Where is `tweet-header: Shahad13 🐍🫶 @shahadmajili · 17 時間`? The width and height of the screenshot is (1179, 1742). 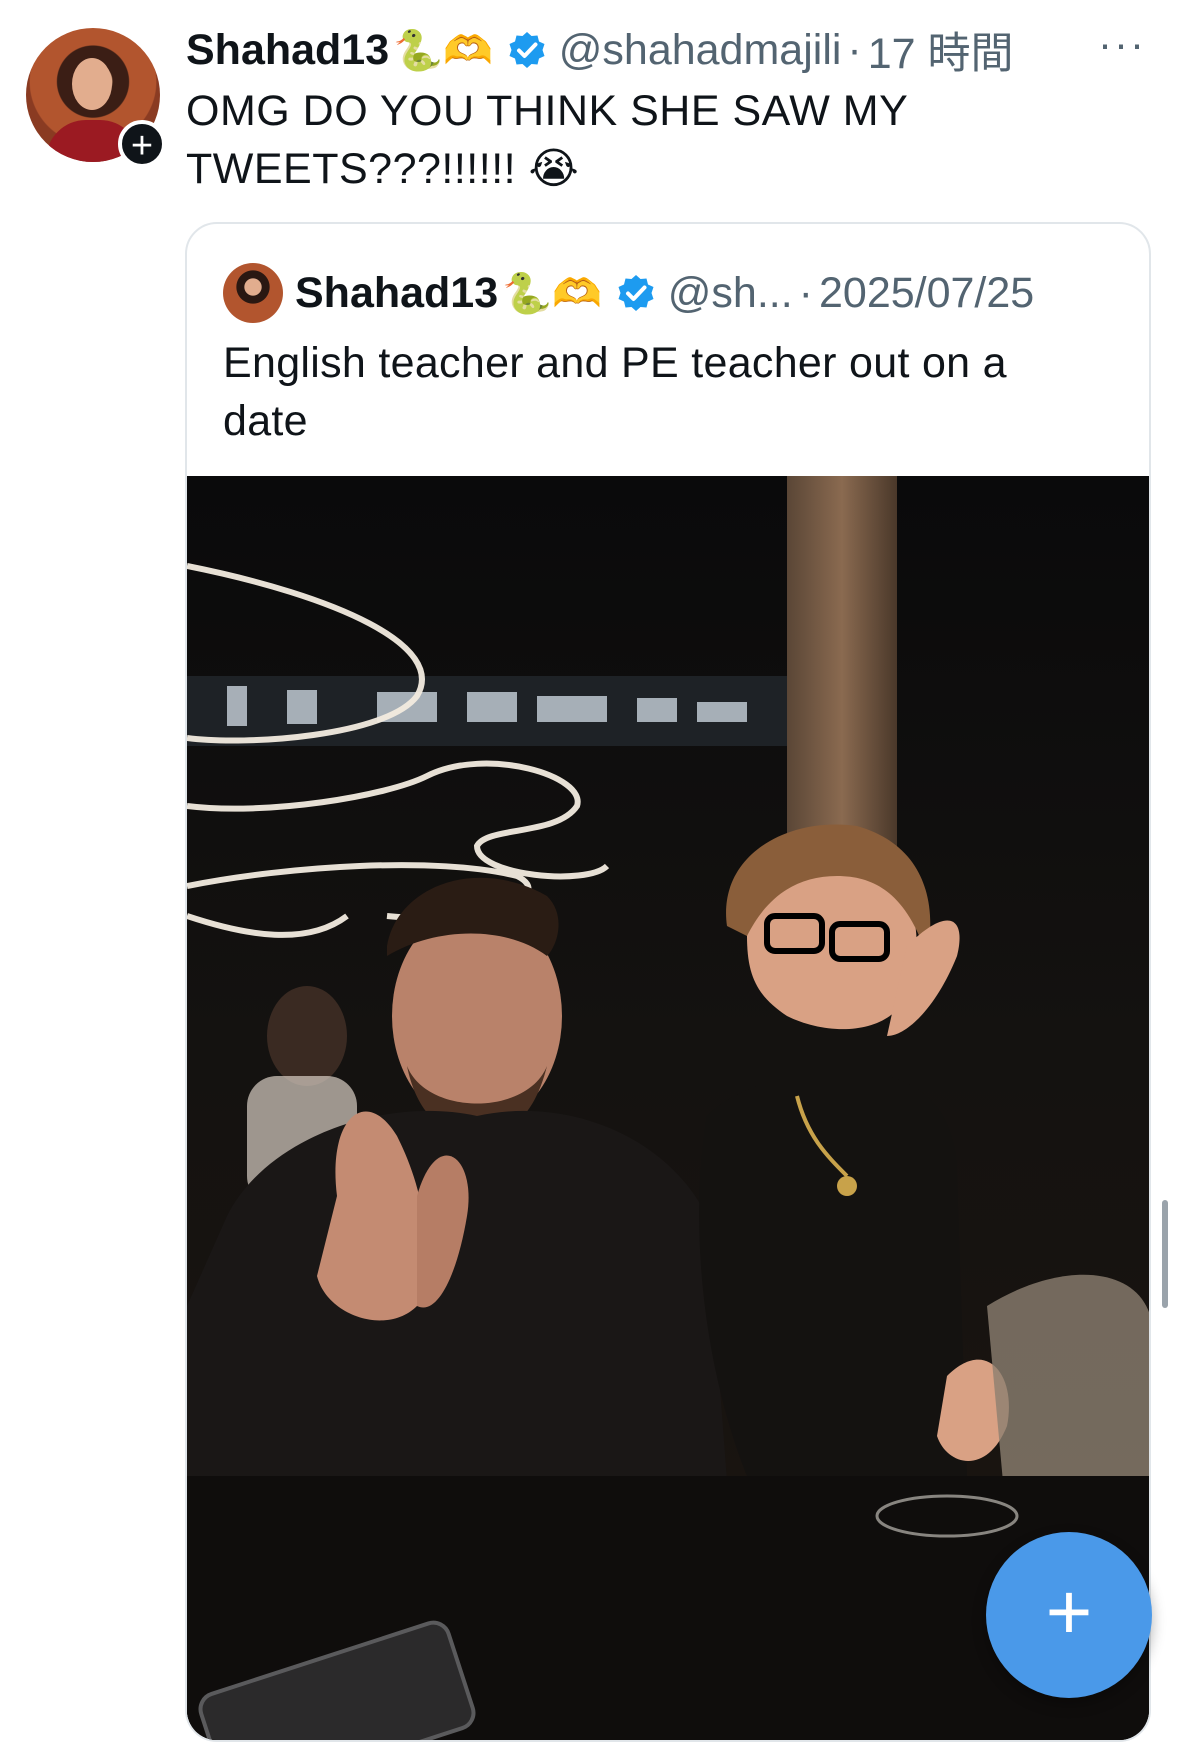
tweet-header: Shahad13 🐍🫶 @shahadmajili · 17 時間 is located at coordinates (666, 50).